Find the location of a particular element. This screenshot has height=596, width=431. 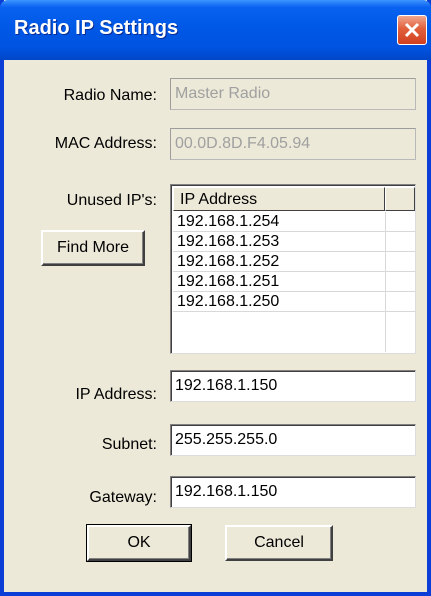

subnet-label: Subnet: is located at coordinates (129, 444).